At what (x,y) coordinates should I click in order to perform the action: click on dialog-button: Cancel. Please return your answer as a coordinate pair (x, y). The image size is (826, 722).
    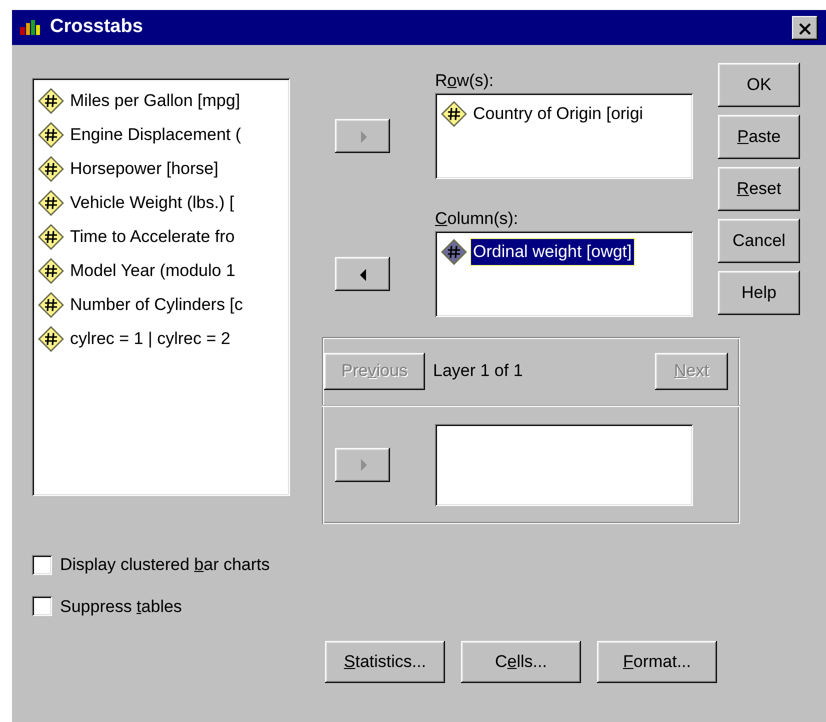
    Looking at the image, I should click on (759, 241).